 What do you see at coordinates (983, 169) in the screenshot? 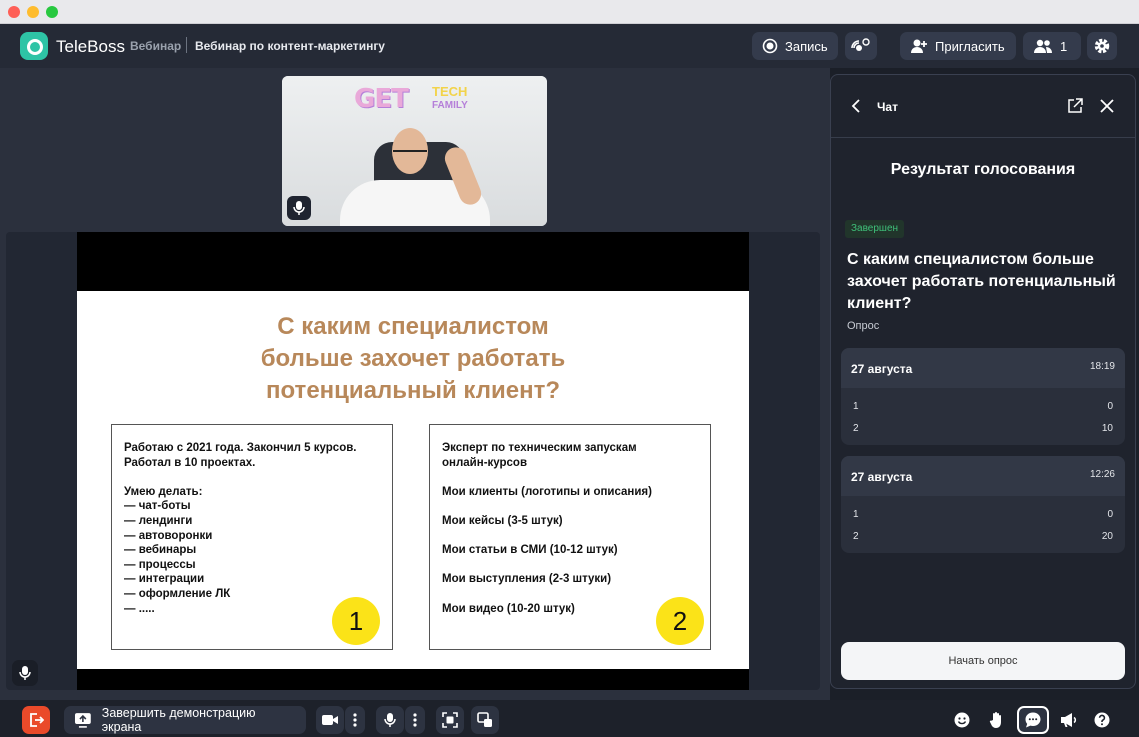
I see `poll-results-heading: Результат голосования` at bounding box center [983, 169].